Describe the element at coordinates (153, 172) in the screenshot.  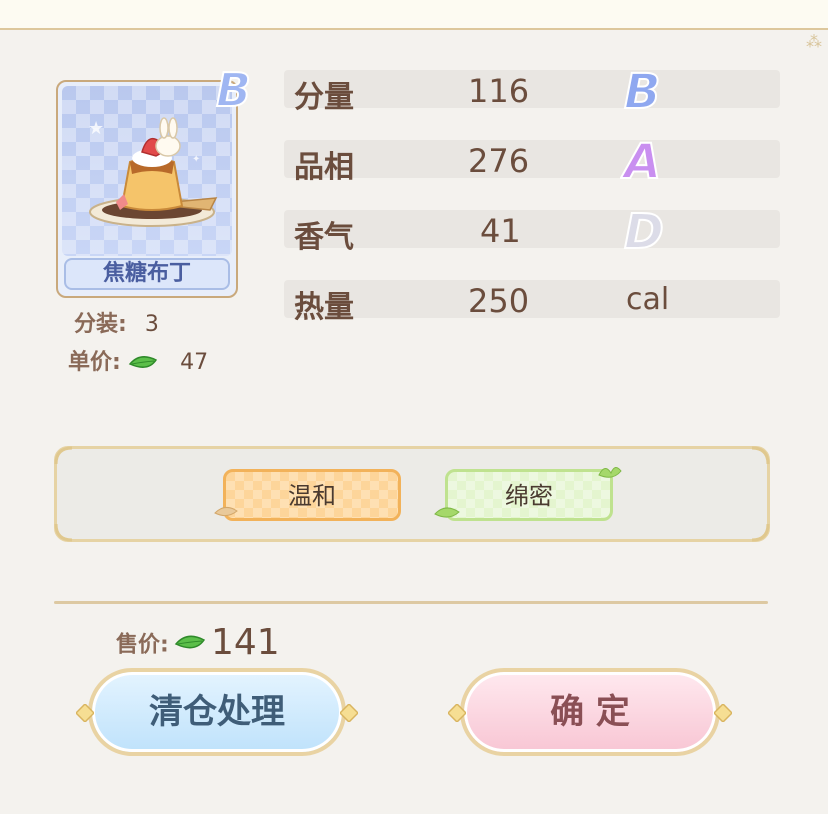
I see `caramel-pudding-icon: ★ ✦` at that location.